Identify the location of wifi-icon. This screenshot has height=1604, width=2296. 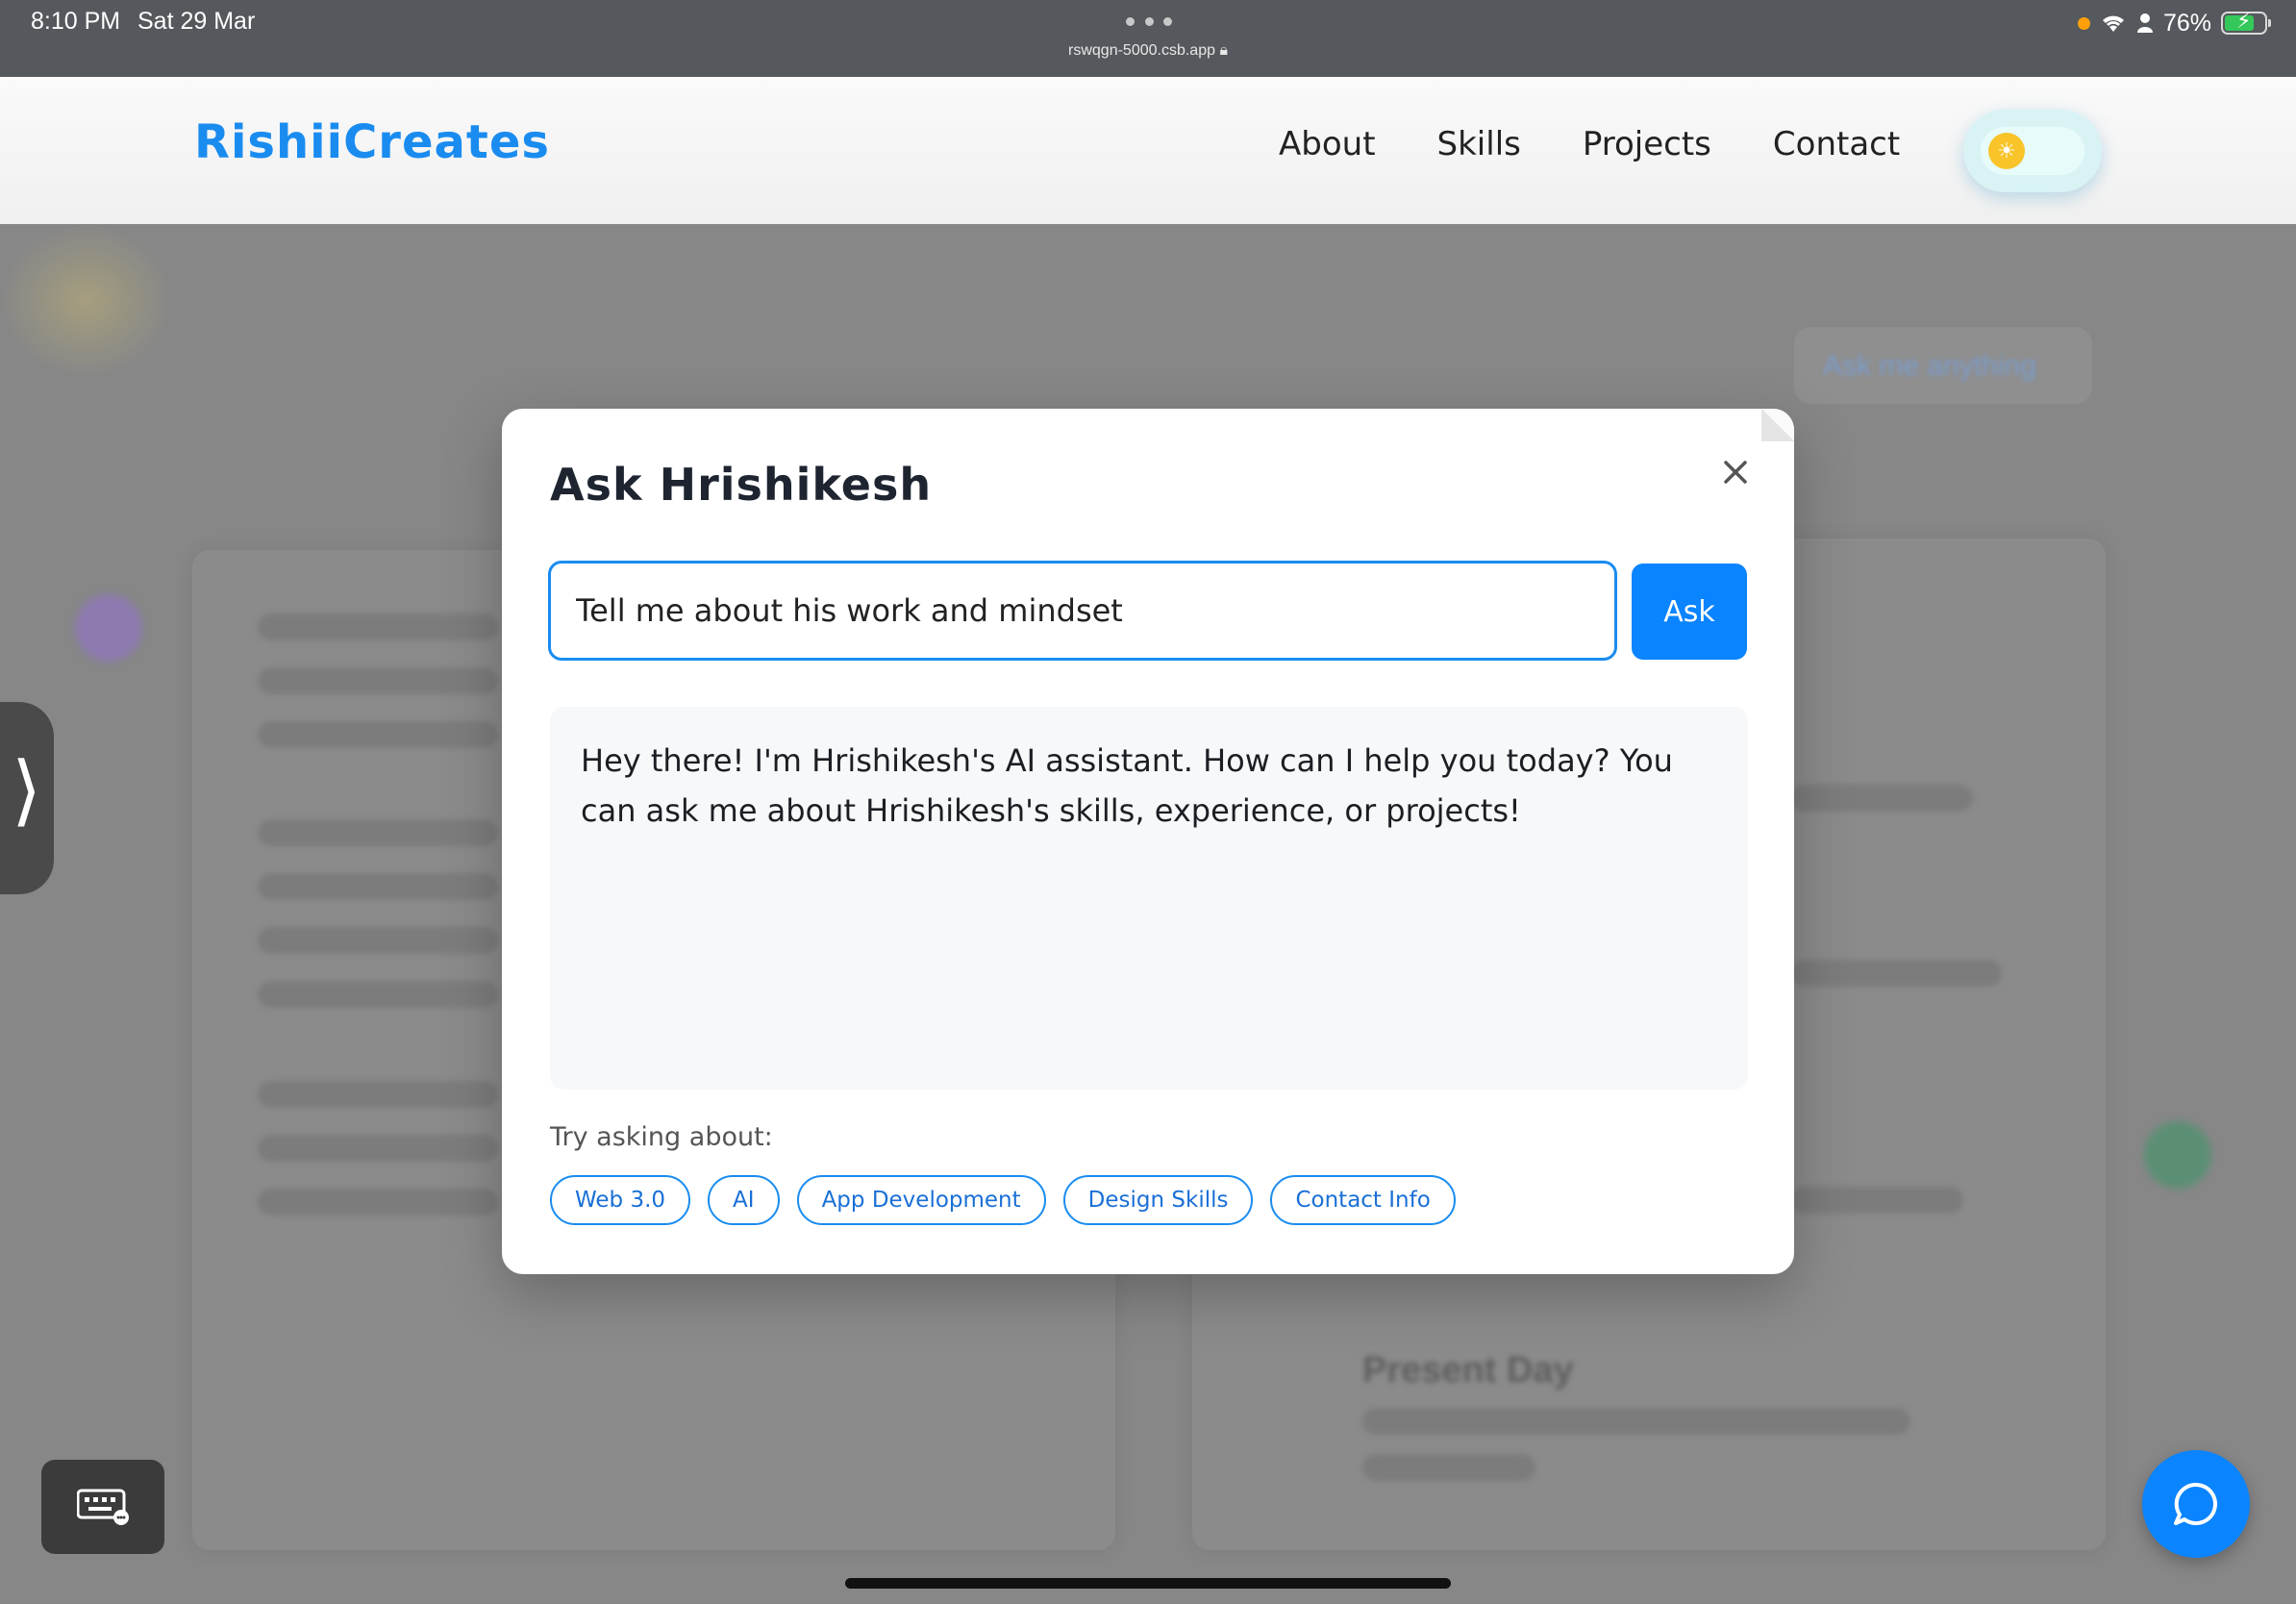
(2113, 23).